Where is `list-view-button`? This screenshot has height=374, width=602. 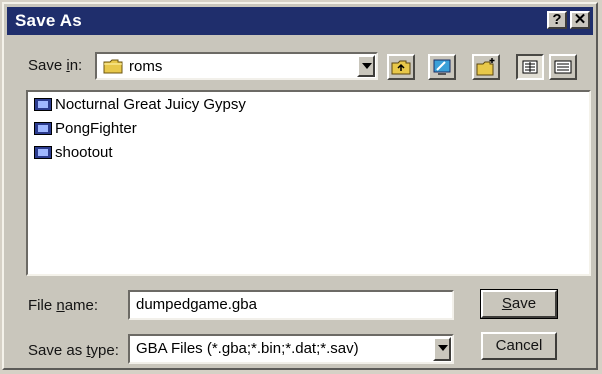
list-view-button is located at coordinates (530, 67).